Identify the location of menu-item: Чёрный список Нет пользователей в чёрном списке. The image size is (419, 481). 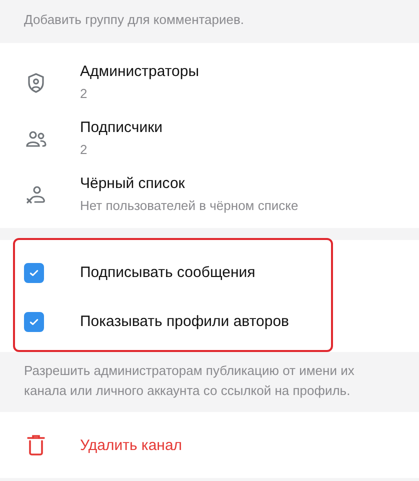
(209, 195).